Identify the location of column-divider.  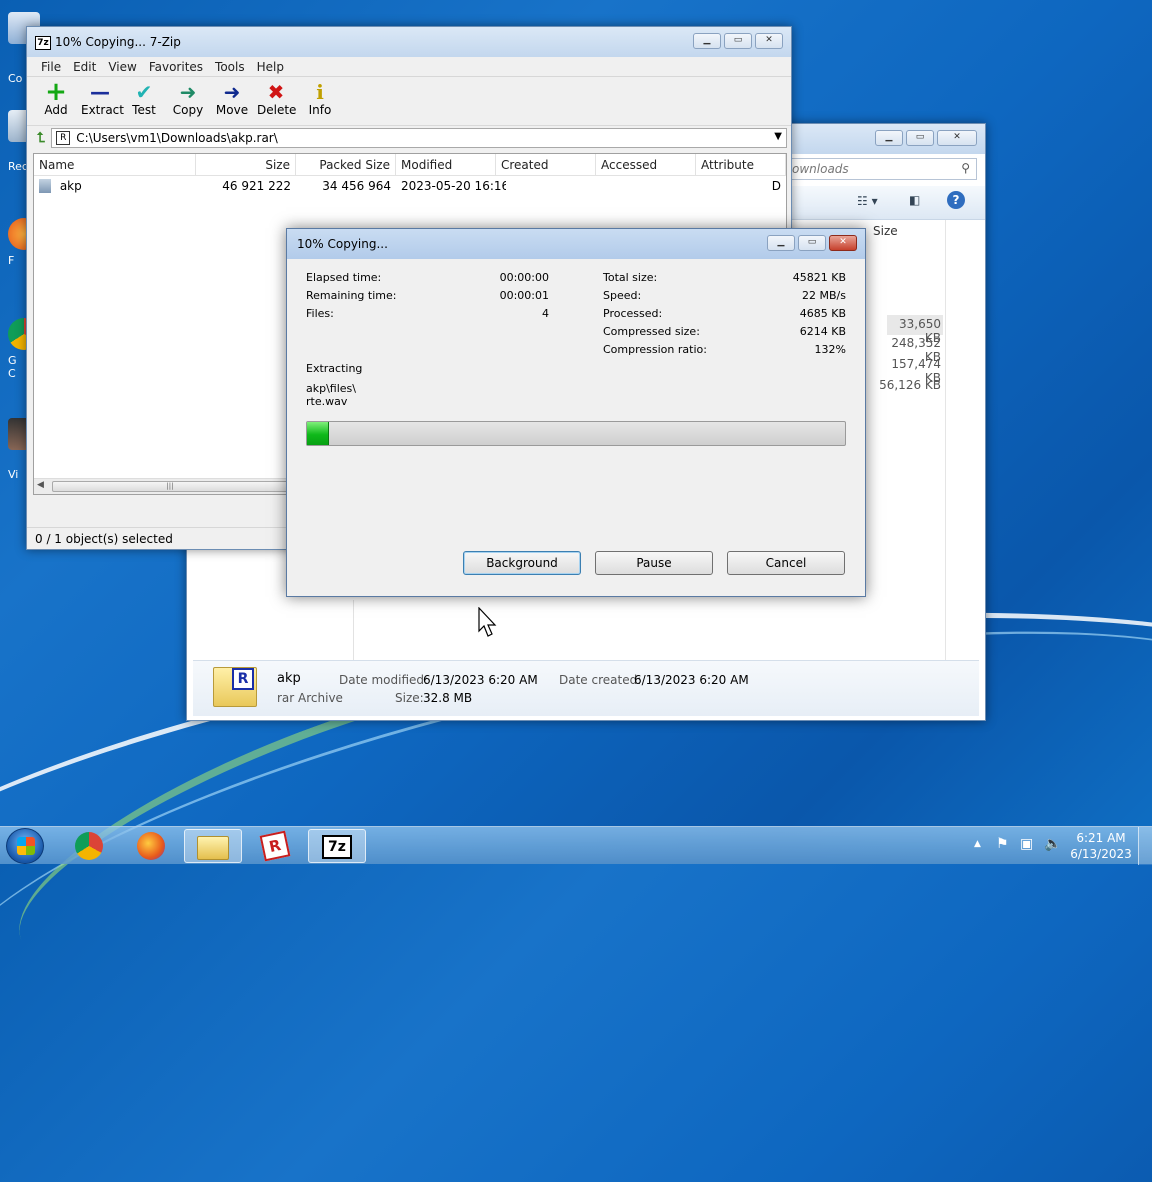
(945, 440).